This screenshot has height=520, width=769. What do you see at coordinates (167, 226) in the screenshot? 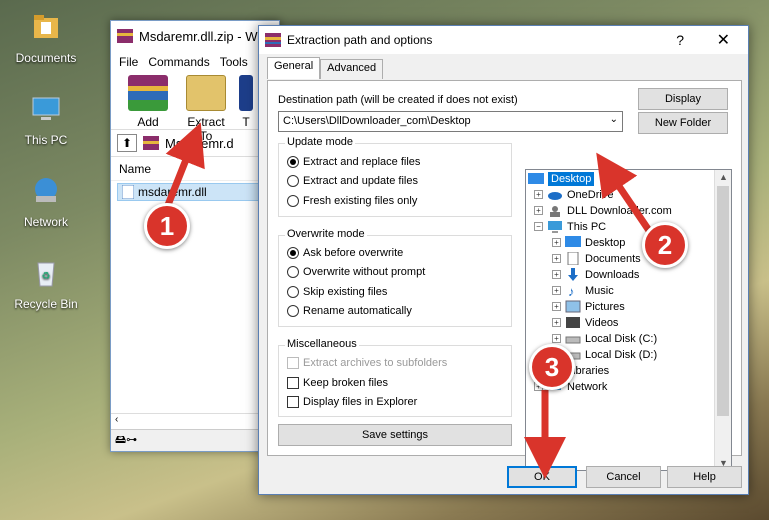
I see `step-badge-1: 1` at bounding box center [167, 226].